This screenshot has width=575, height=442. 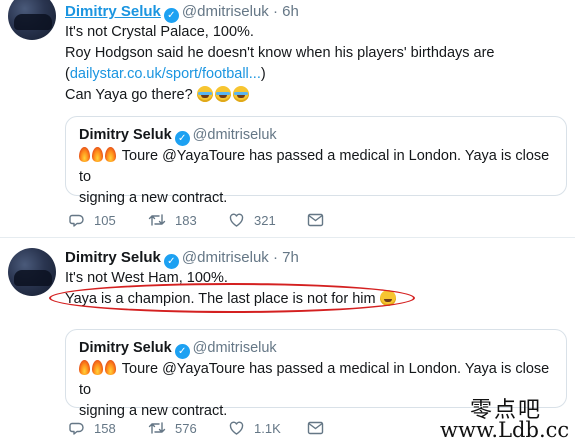 I want to click on quote-line: signing a new contract., so click(x=153, y=198).